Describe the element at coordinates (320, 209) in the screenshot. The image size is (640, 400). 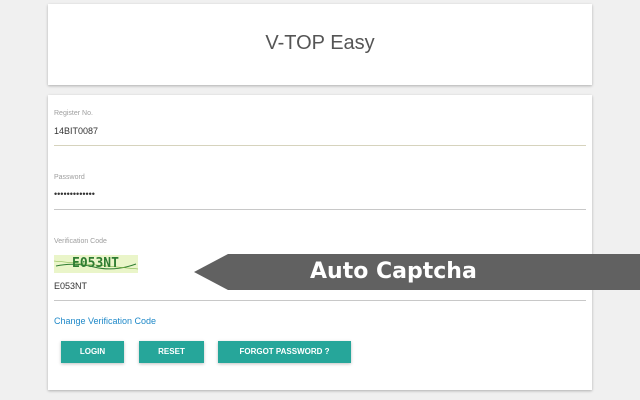
I see `password-underline` at that location.